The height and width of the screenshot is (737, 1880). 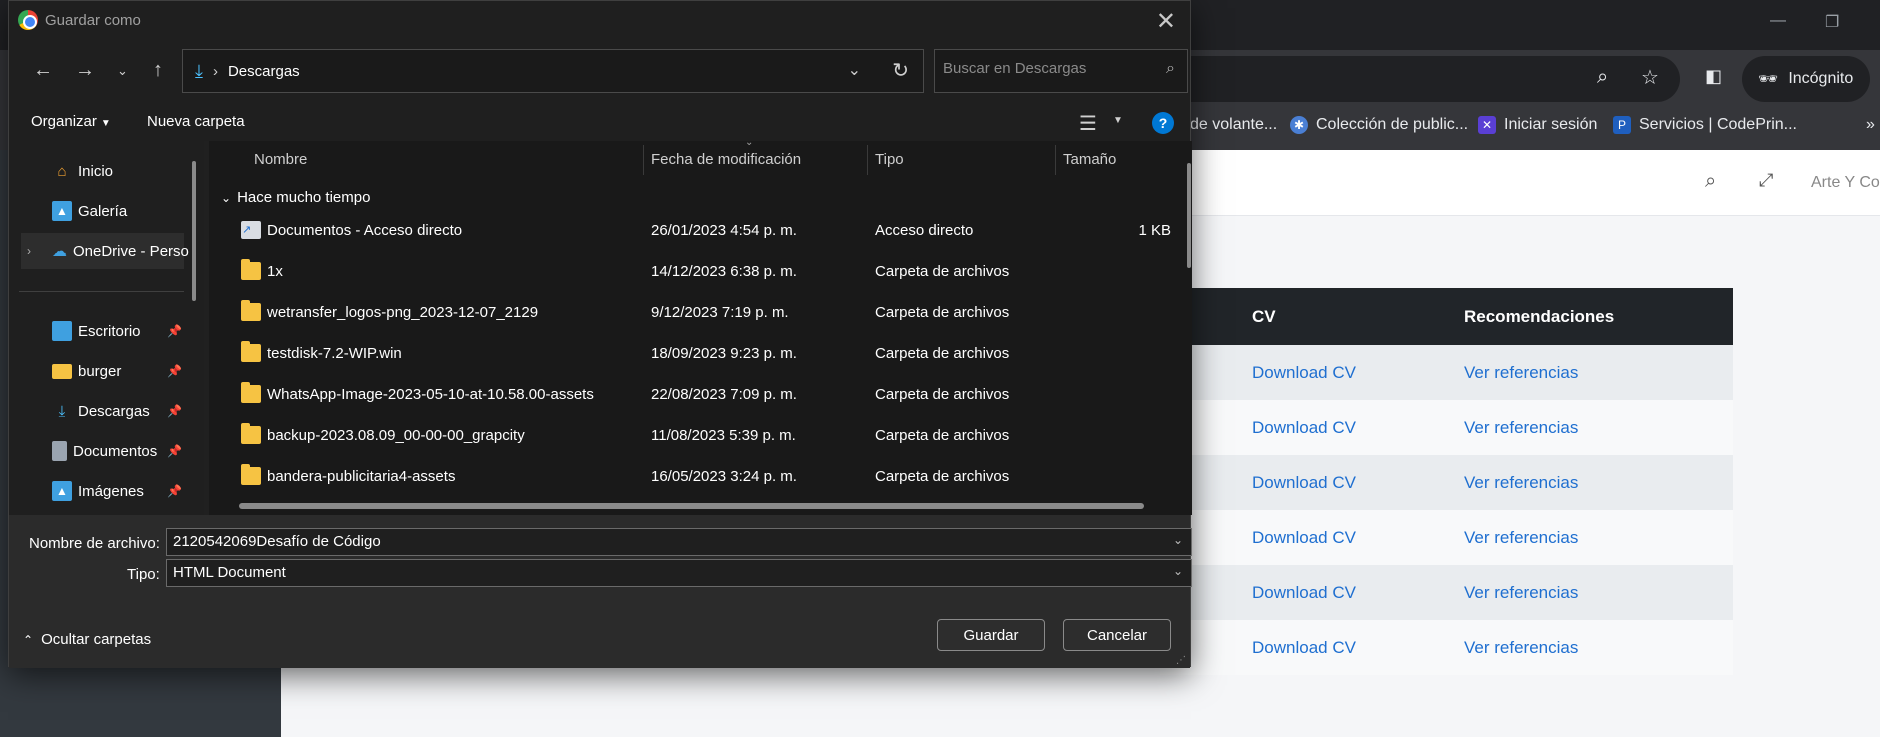 What do you see at coordinates (1163, 123) in the screenshot?
I see `help-icon: ?` at bounding box center [1163, 123].